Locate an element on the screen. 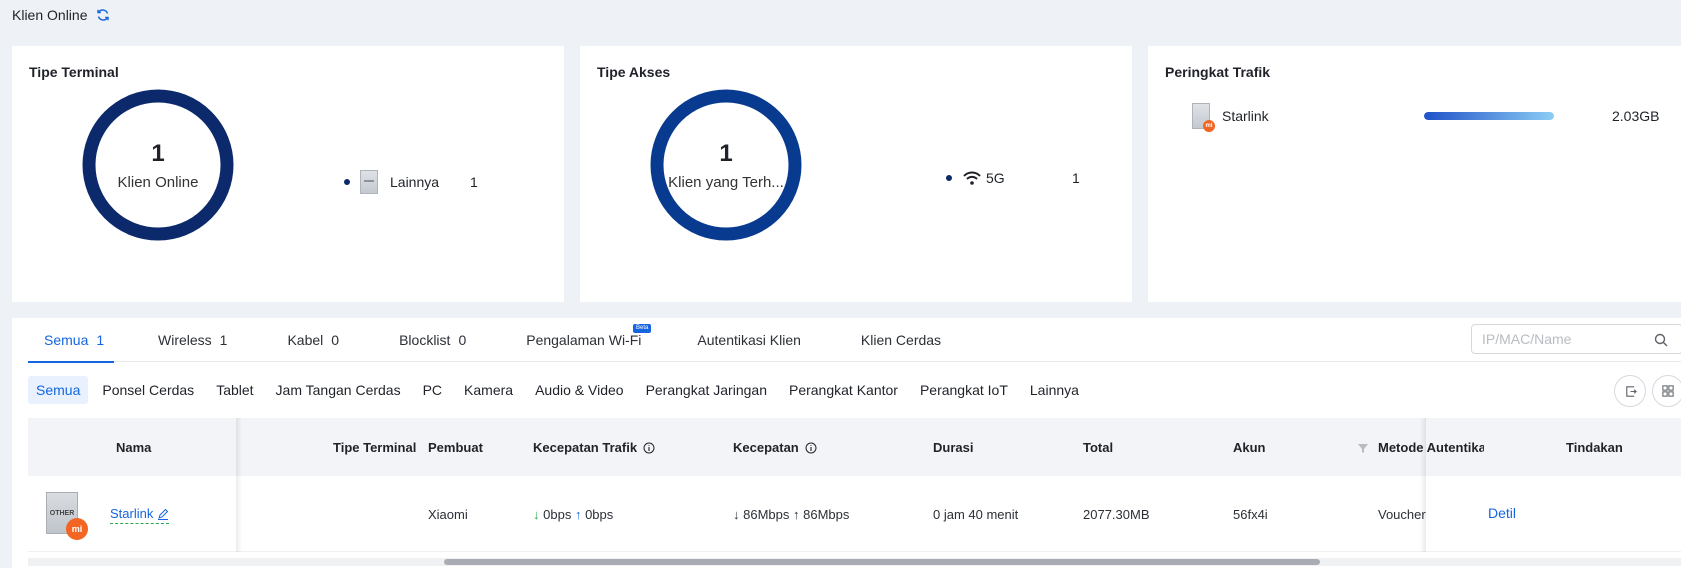 The height and width of the screenshot is (568, 1681). col-speed: Kecepatan is located at coordinates (775, 447).